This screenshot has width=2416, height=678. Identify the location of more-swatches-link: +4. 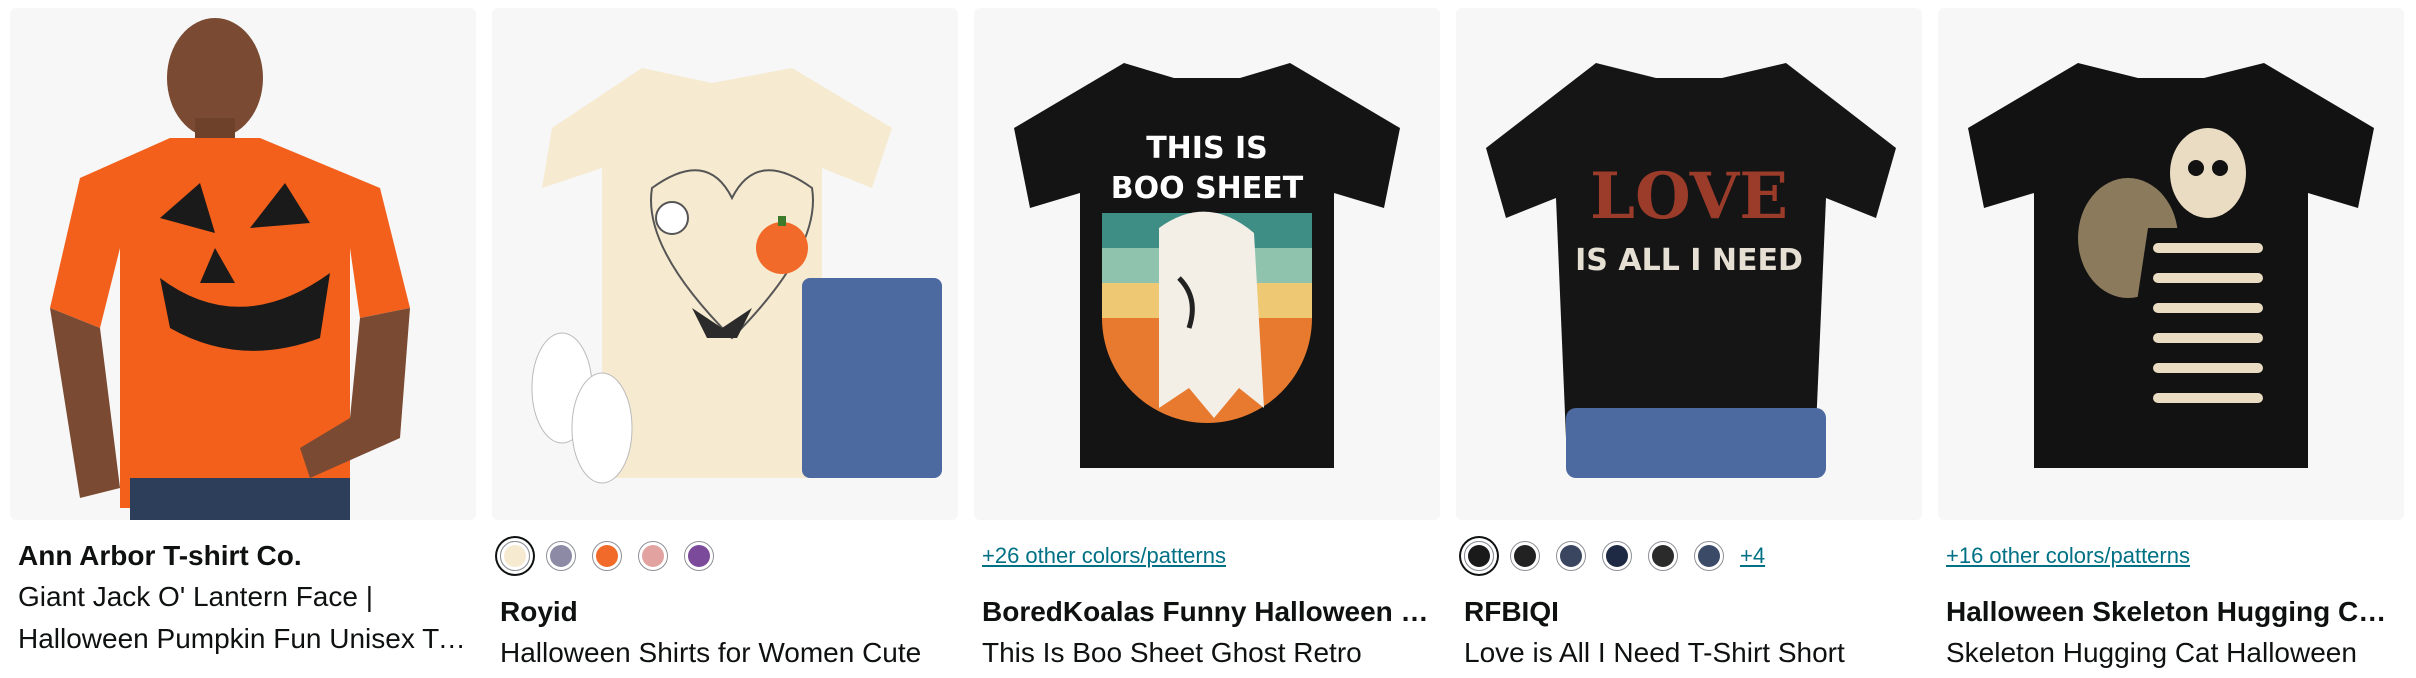
(1752, 556).